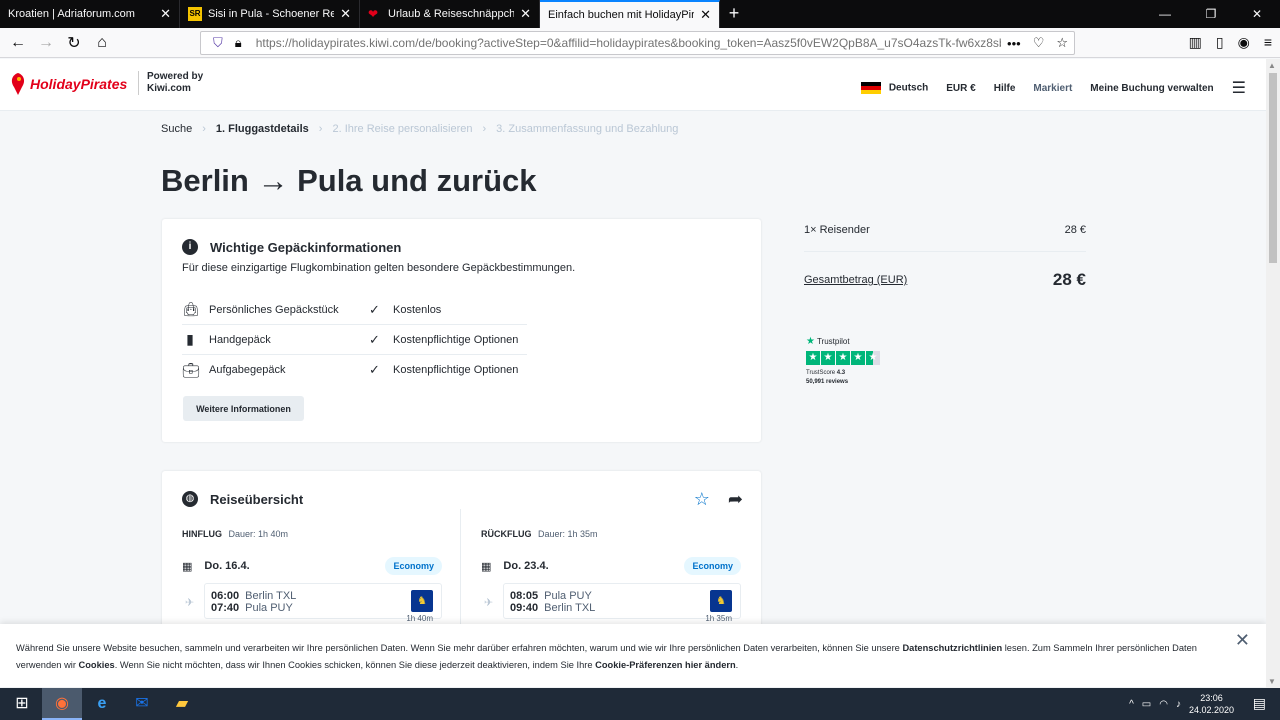 The height and width of the screenshot is (720, 1280). What do you see at coordinates (71, 14) in the screenshot?
I see `tab-label: Kroatien | Adriaforum.com` at bounding box center [71, 14].